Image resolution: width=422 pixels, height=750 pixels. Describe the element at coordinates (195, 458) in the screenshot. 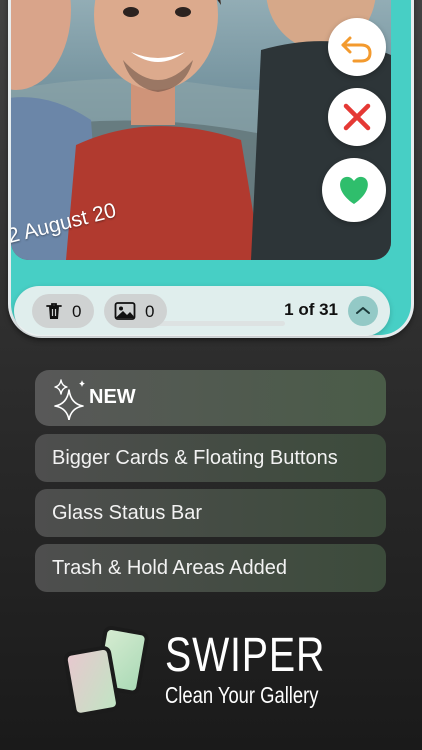

I see `feature-label: Bigger Cards & Floating Buttons` at that location.